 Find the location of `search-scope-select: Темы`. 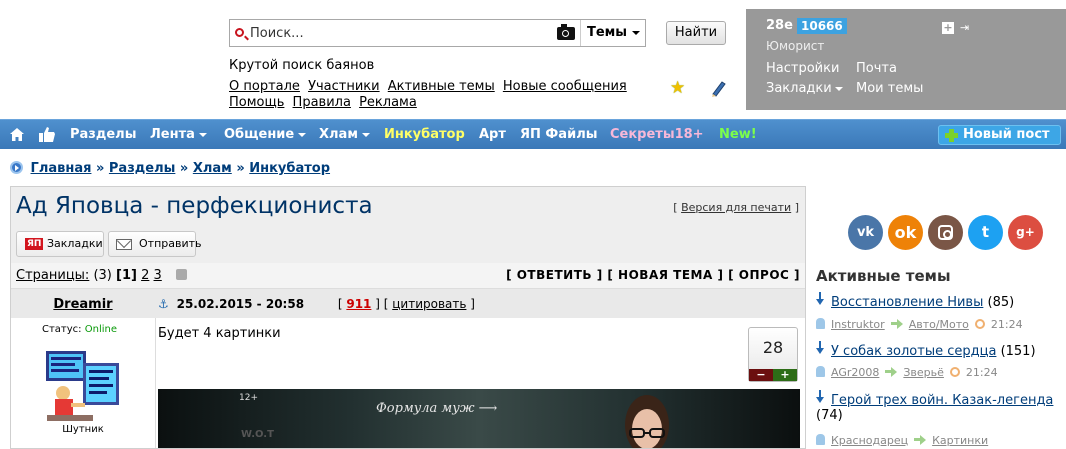

search-scope-select: Темы is located at coordinates (613, 33).